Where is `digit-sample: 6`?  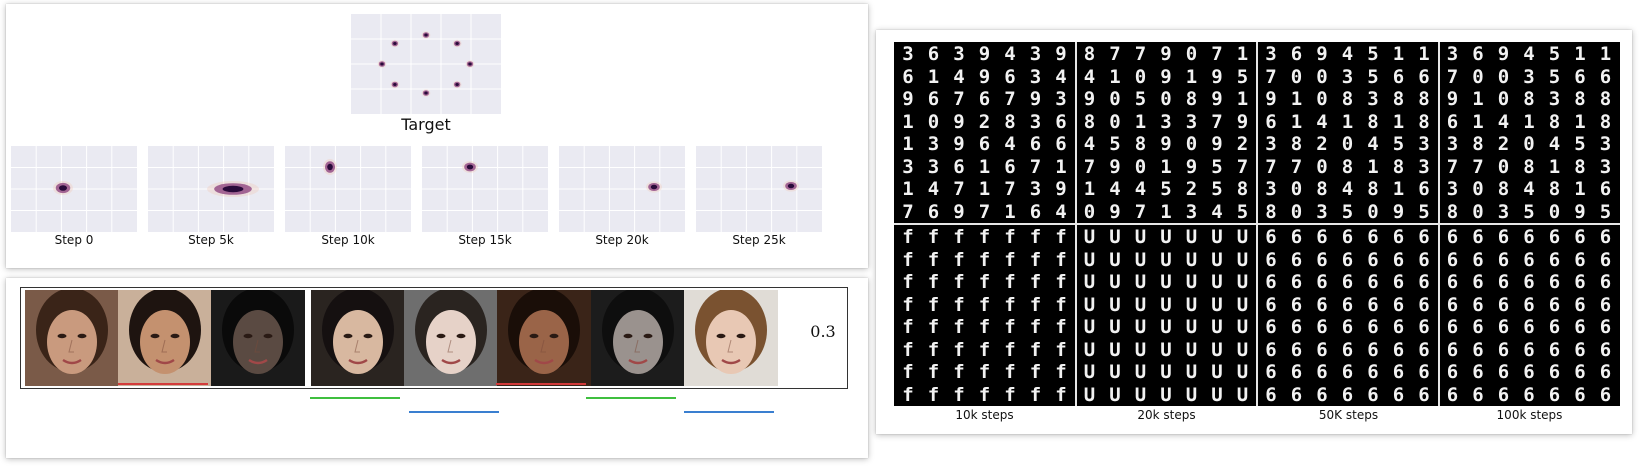 digit-sample: 6 is located at coordinates (1398, 76).